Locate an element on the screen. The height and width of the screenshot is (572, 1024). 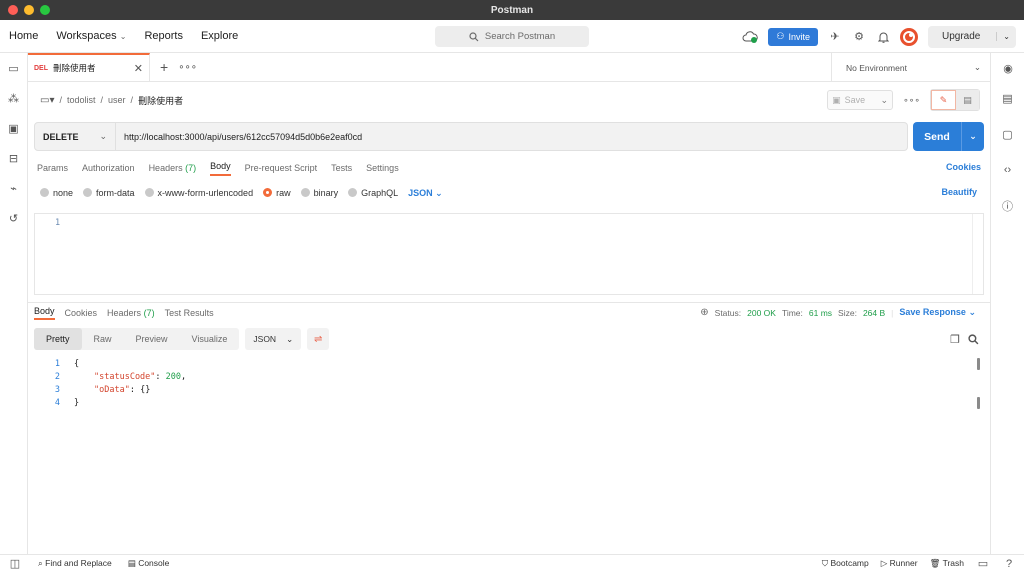
console-button: ▤ Console is located at coordinates (149, 563).